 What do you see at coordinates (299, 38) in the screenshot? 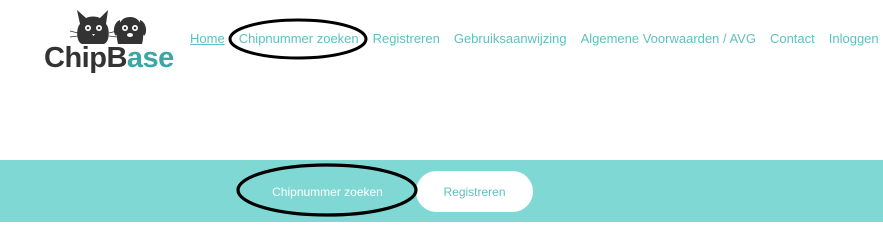
I see `nav-item-chipnummer-zoeken: Chipnummer zoeken` at bounding box center [299, 38].